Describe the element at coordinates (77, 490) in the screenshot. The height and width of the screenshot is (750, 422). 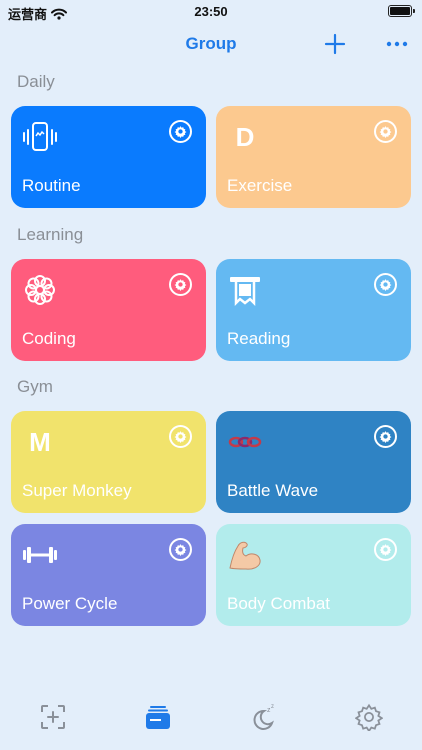
I see `card-label: Super Monkey` at that location.